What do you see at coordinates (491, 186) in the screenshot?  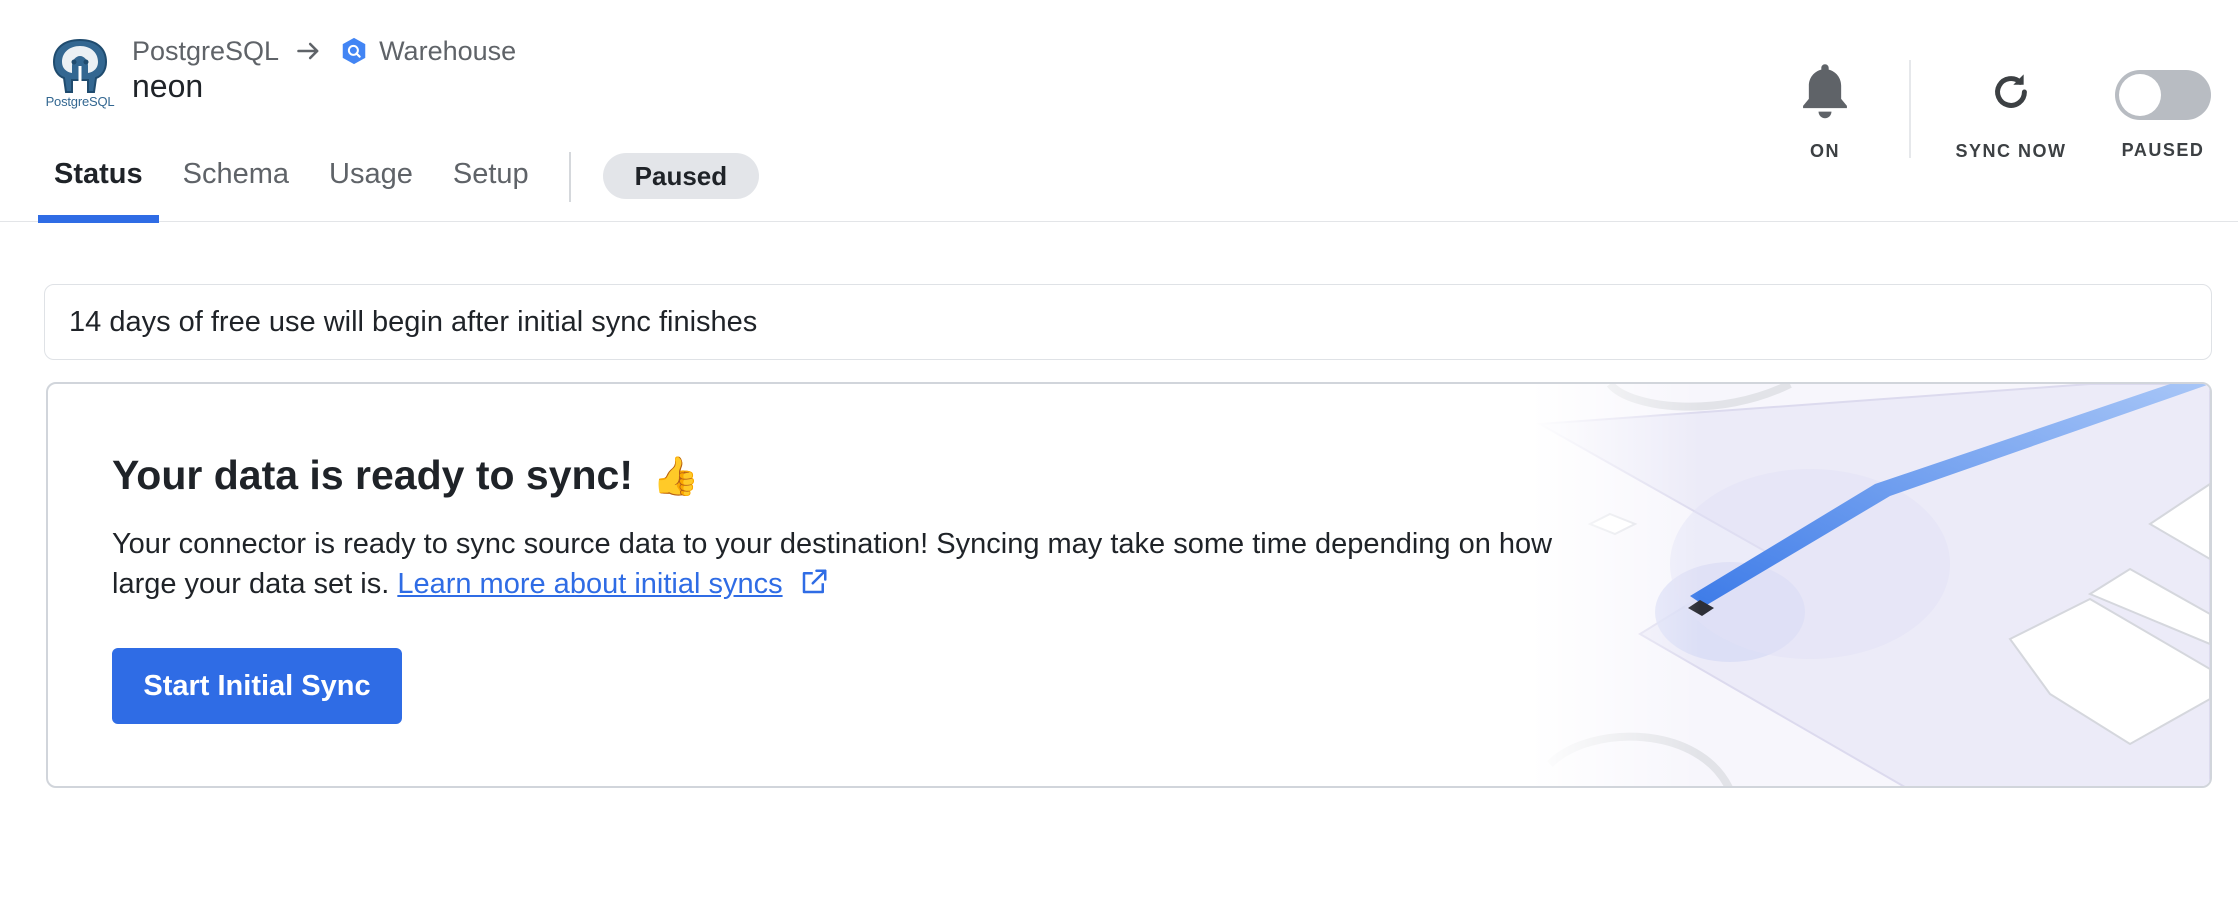 I see `tab-setup: Setup` at bounding box center [491, 186].